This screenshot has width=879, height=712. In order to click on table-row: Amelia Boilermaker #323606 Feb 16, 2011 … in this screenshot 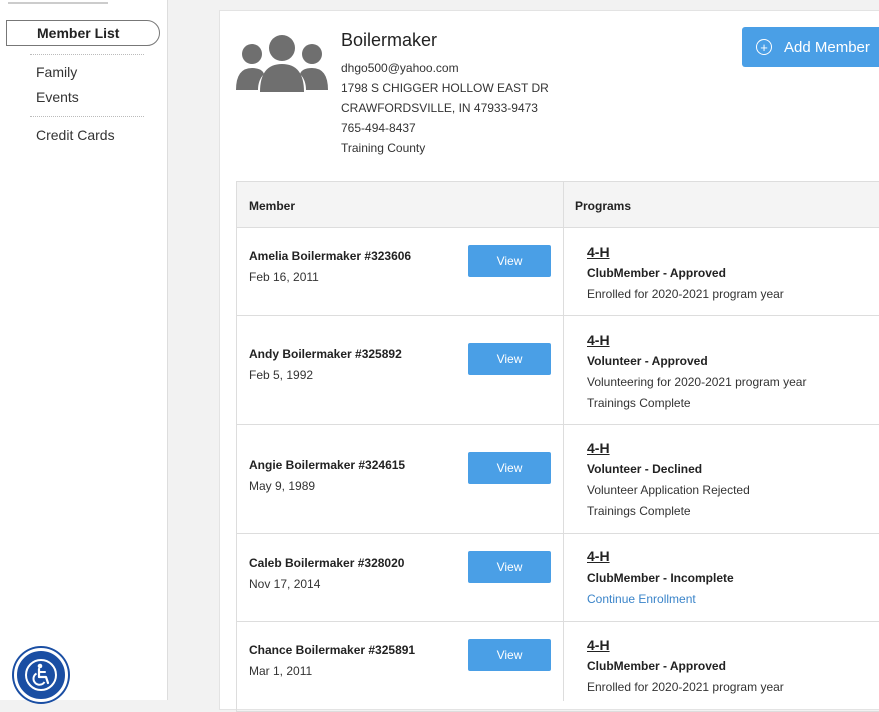, I will do `click(557, 272)`.